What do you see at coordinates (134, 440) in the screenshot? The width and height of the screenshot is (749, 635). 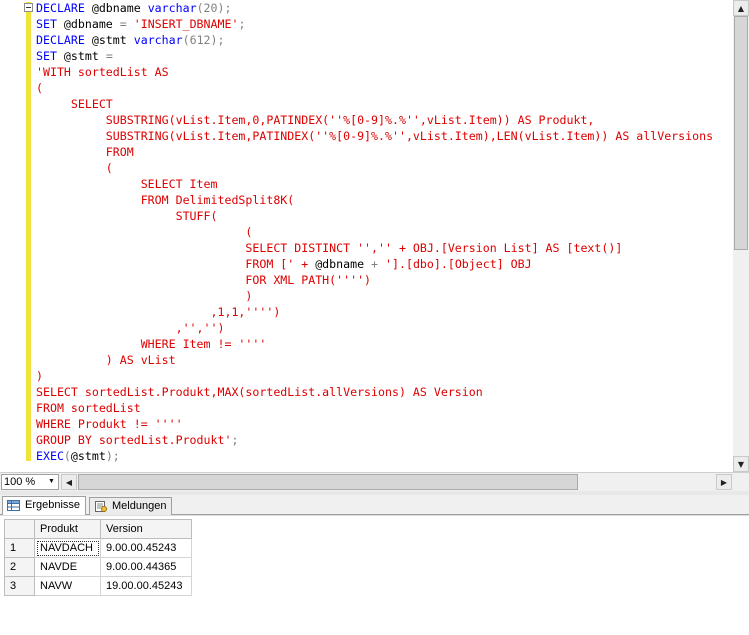 I see `code-token: GROUP BY sortedList.Produkt'` at bounding box center [134, 440].